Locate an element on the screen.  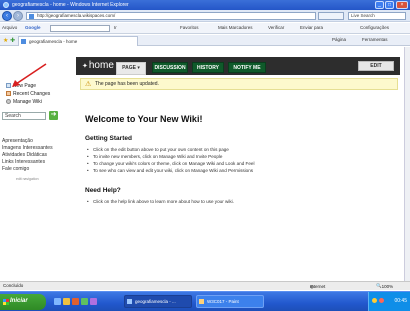
quick-launch-app-icon is located at coordinates (84, 301).